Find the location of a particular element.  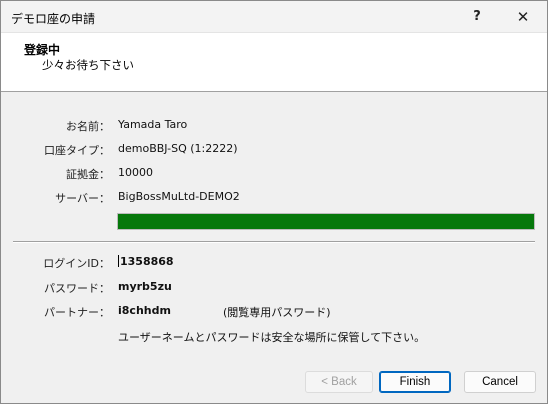

registration-progress-bar is located at coordinates (326, 221).